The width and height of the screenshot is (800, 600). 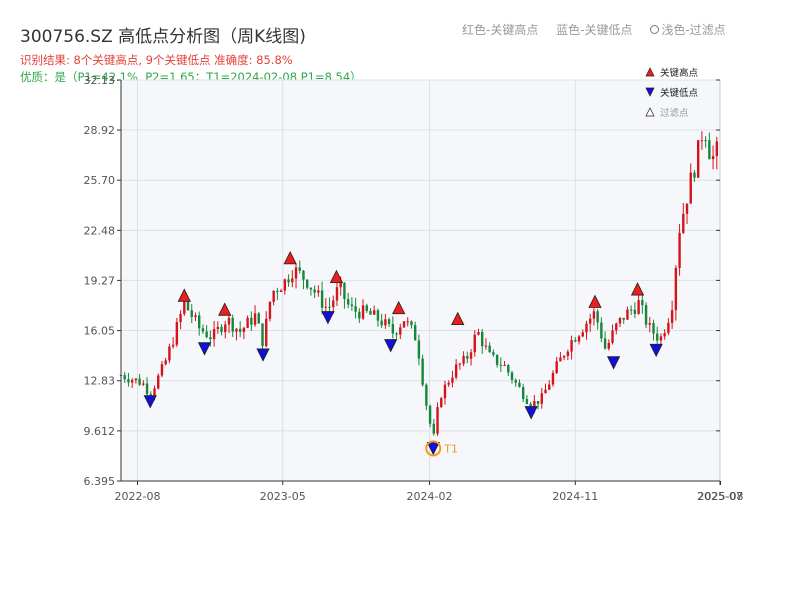 What do you see at coordinates (721, 496) in the screenshot?
I see `x-tick-label: 2025-08` at bounding box center [721, 496].